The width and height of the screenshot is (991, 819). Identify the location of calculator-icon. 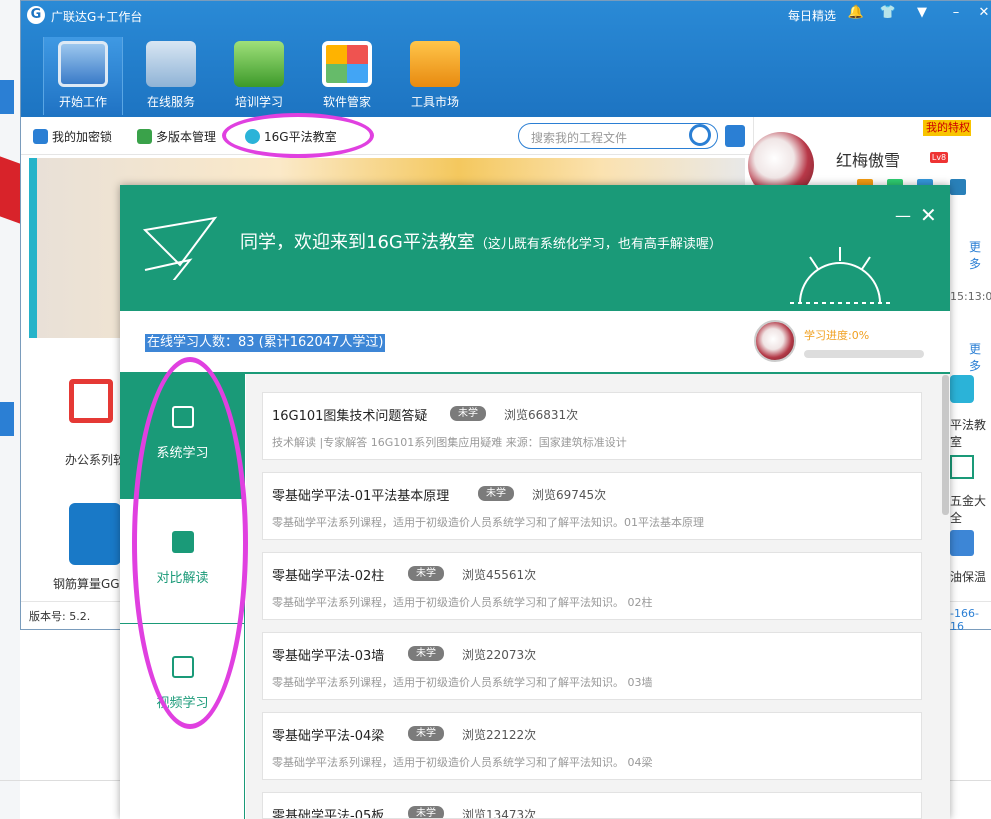
(962, 543).